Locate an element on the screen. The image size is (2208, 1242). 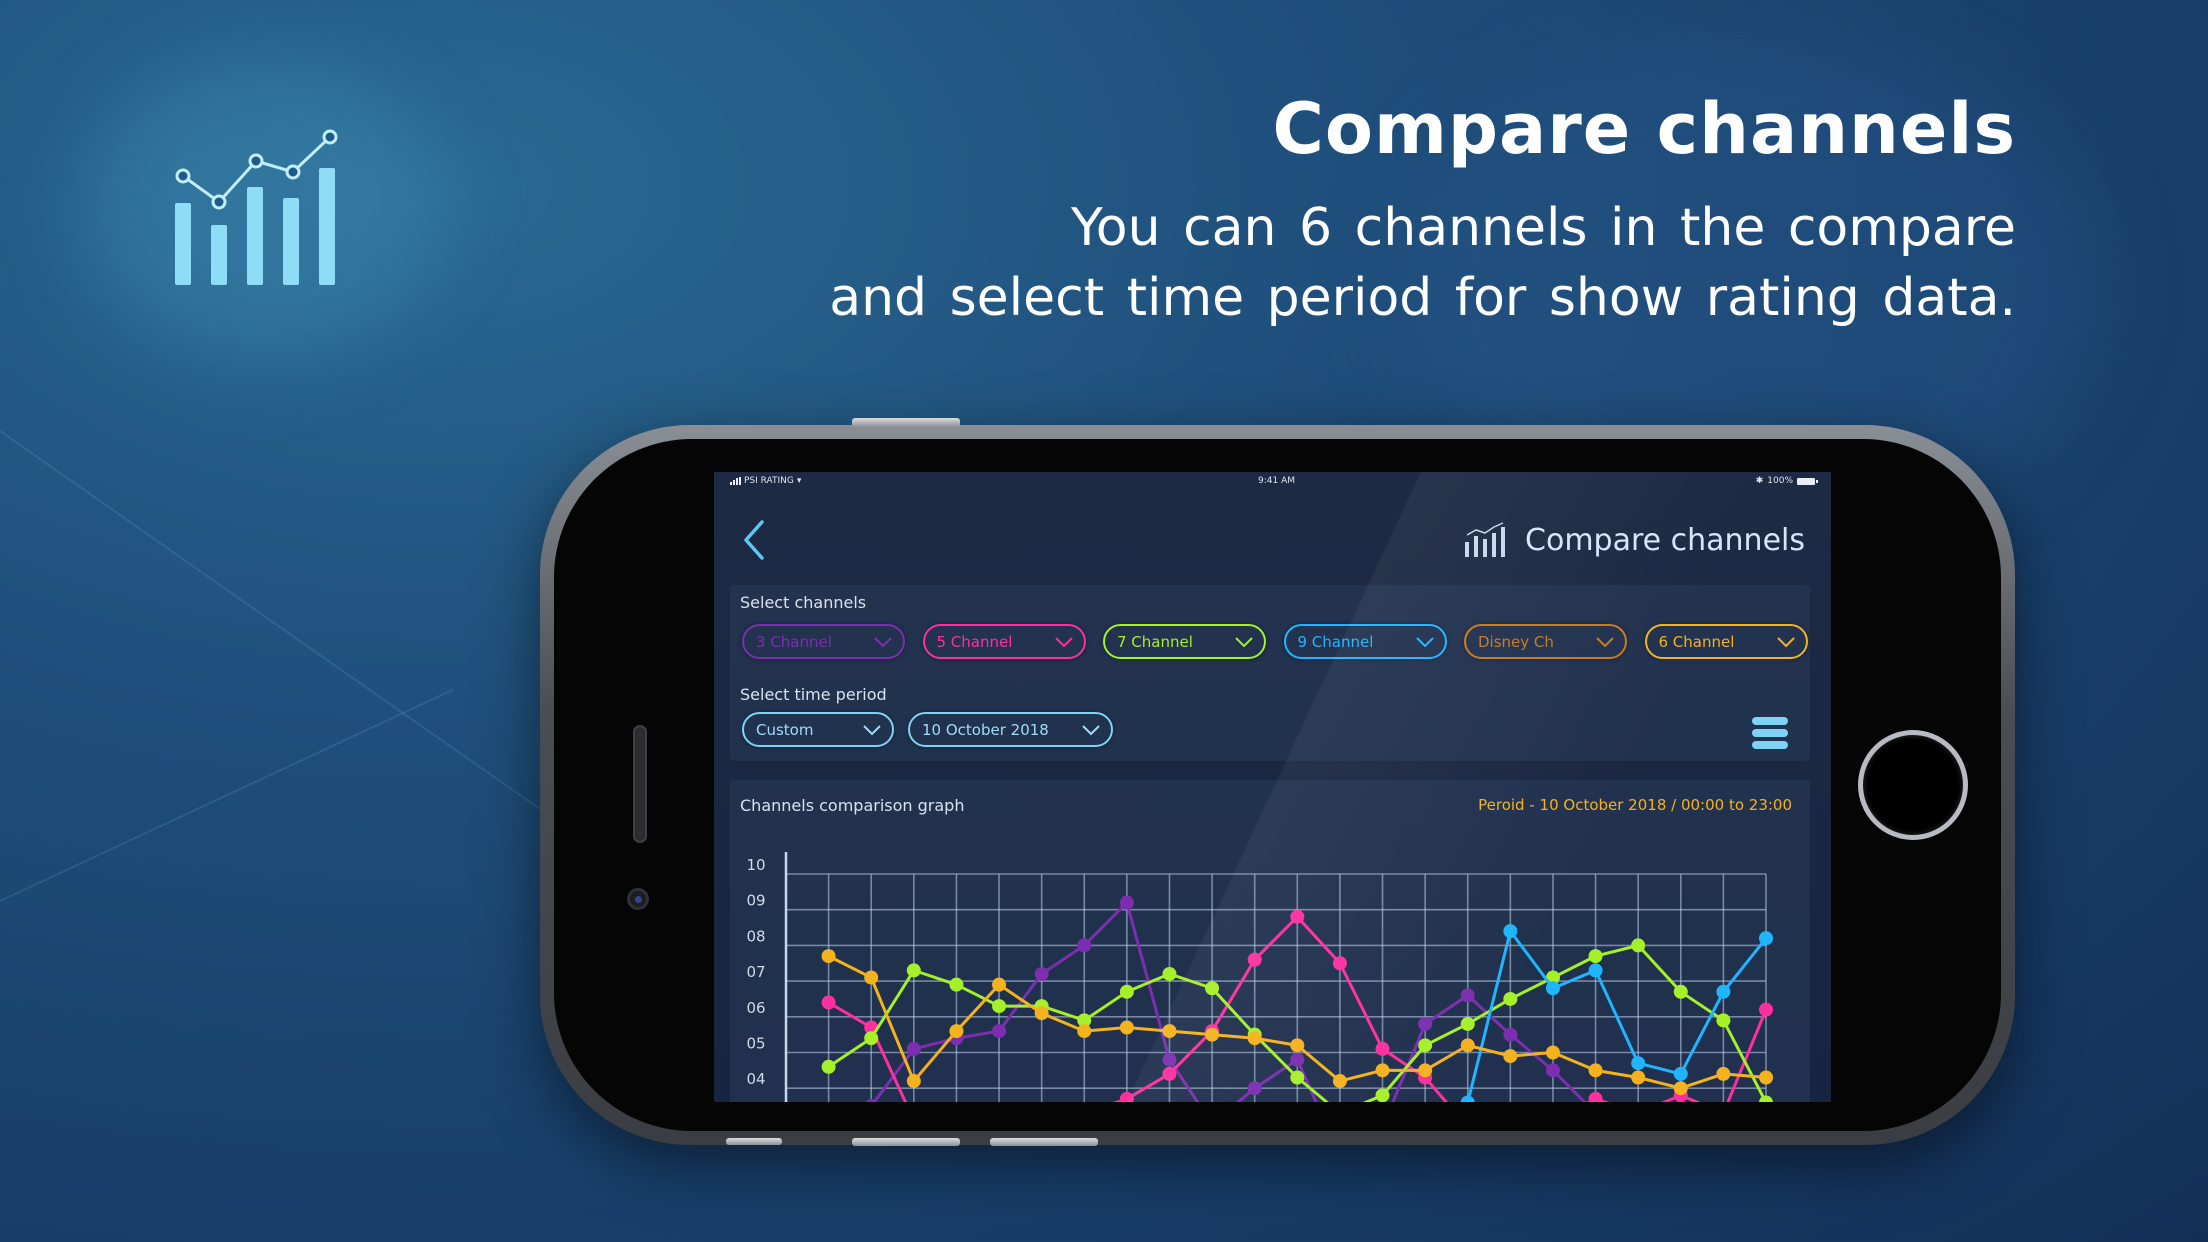
period-mode-dropdown: Custom is located at coordinates (818, 729).